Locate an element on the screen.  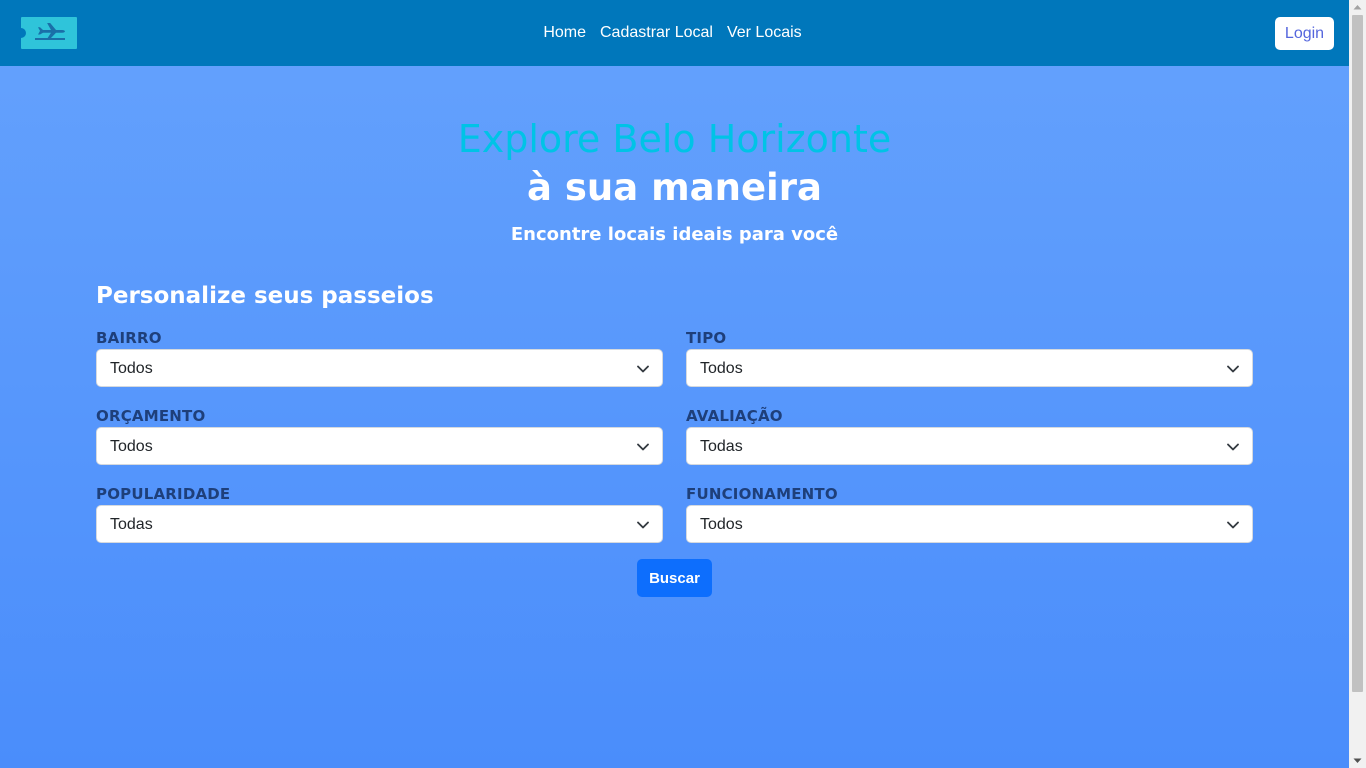
funcionamento-select: Todos is located at coordinates (969, 524).